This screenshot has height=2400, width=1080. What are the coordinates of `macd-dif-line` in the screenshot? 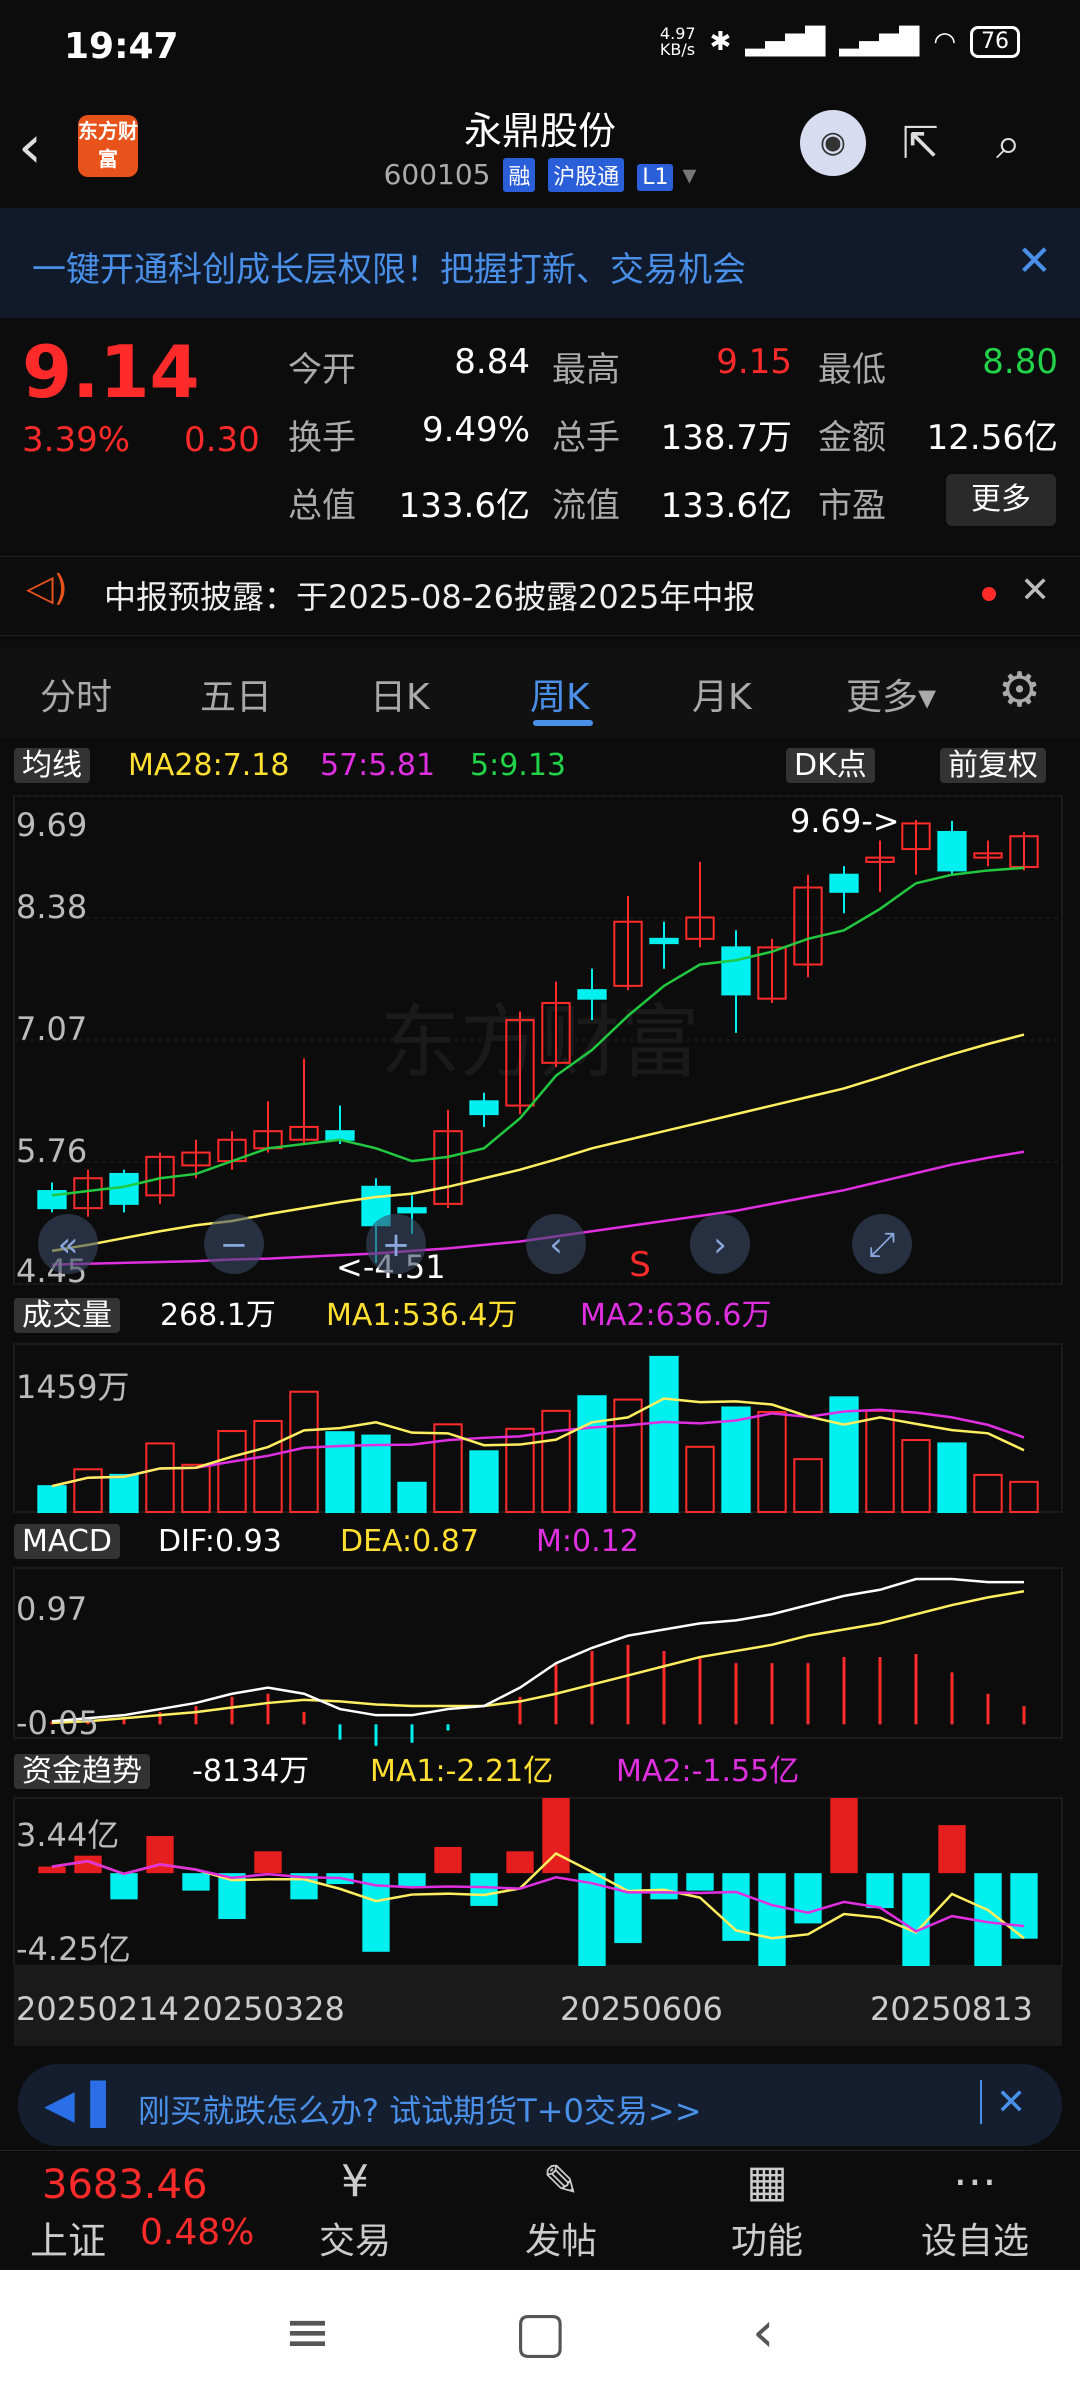 It's located at (537, 1650).